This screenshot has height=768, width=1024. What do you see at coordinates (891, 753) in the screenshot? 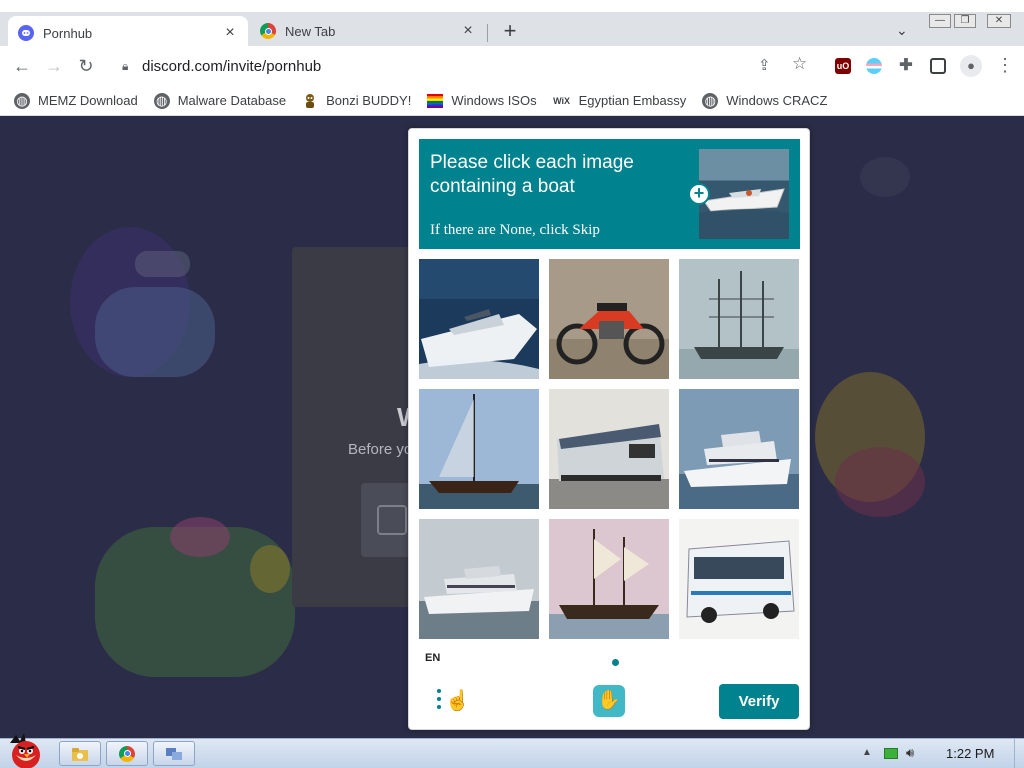
I see `network-status-icon` at bounding box center [891, 753].